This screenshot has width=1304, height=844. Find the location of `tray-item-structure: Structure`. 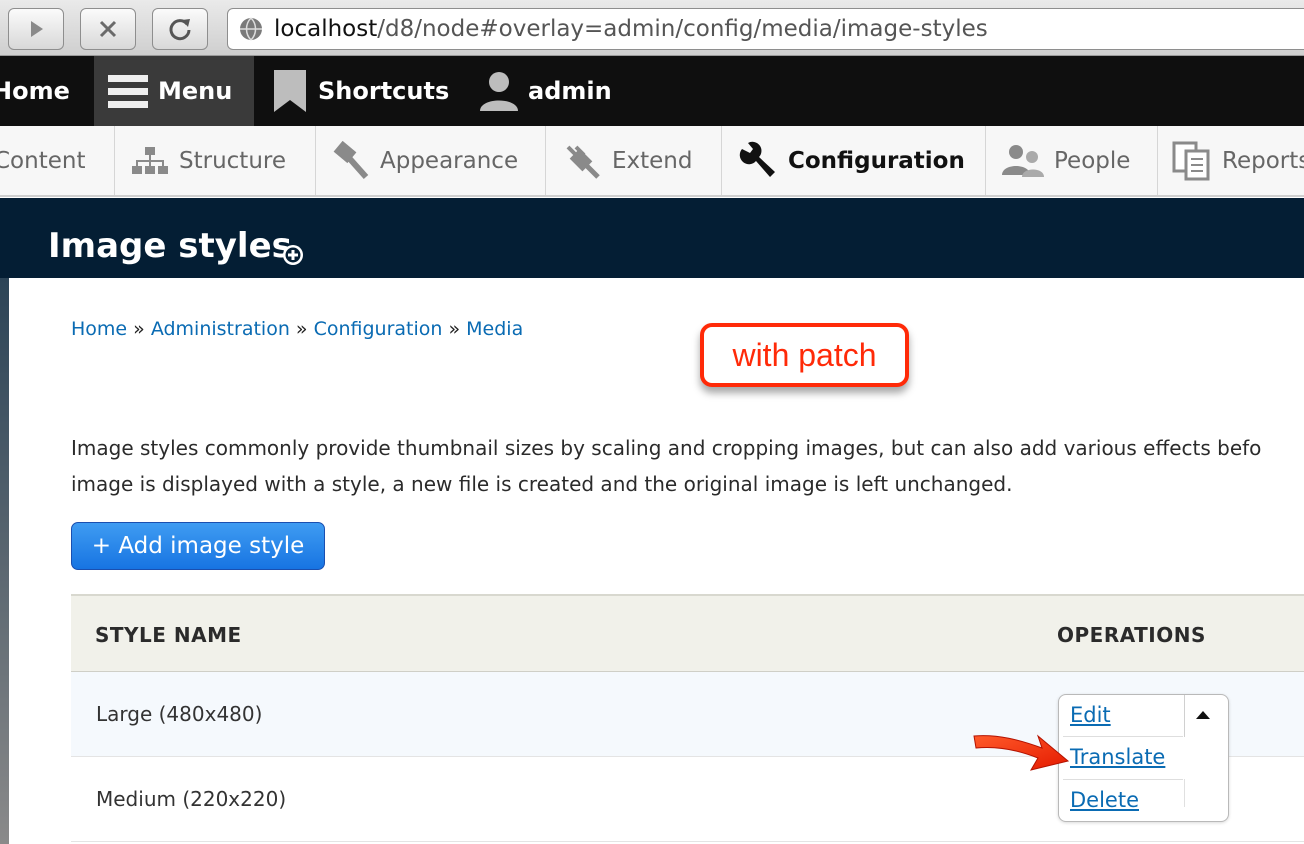

tray-item-structure: Structure is located at coordinates (215, 160).